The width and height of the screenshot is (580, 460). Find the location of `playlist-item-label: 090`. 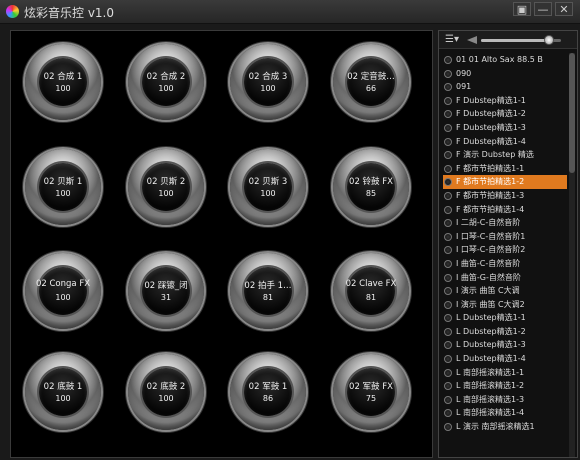

playlist-item-label: 090 is located at coordinates (464, 73).